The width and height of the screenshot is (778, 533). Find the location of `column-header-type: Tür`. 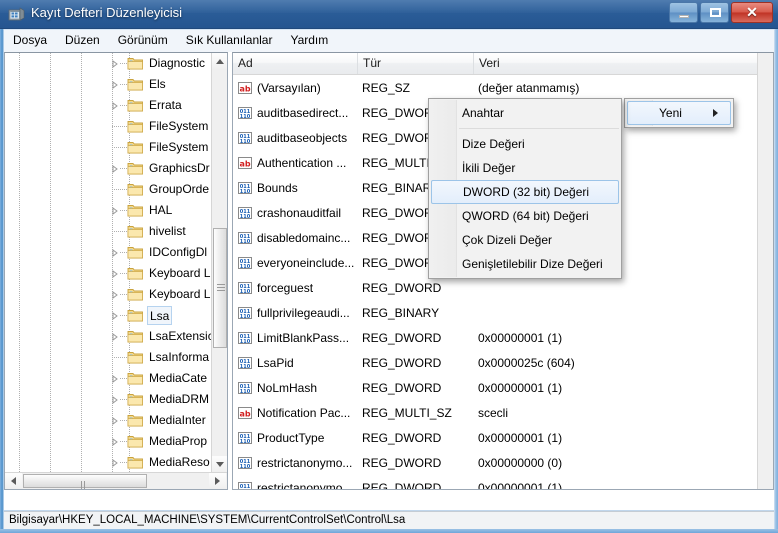

column-header-type: Tür is located at coordinates (416, 63).